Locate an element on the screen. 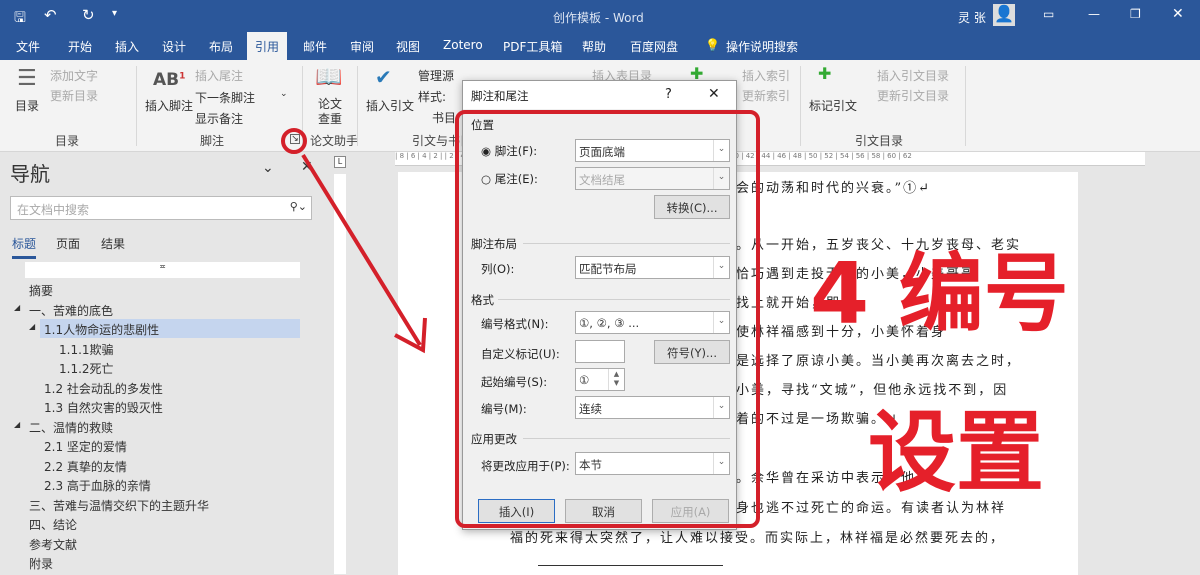 This screenshot has width=1200, height=575. tell-me-search: 操作说明搜索 is located at coordinates (762, 46).